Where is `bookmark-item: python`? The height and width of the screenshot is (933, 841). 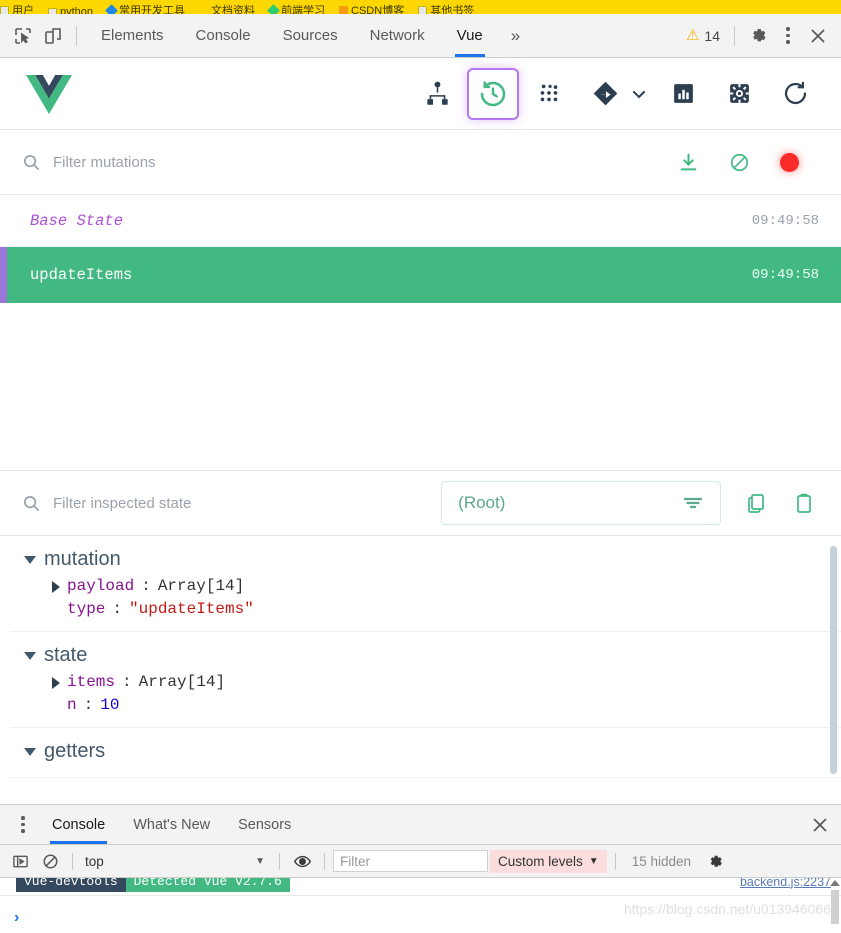
bookmark-item: python is located at coordinates (70, 10).